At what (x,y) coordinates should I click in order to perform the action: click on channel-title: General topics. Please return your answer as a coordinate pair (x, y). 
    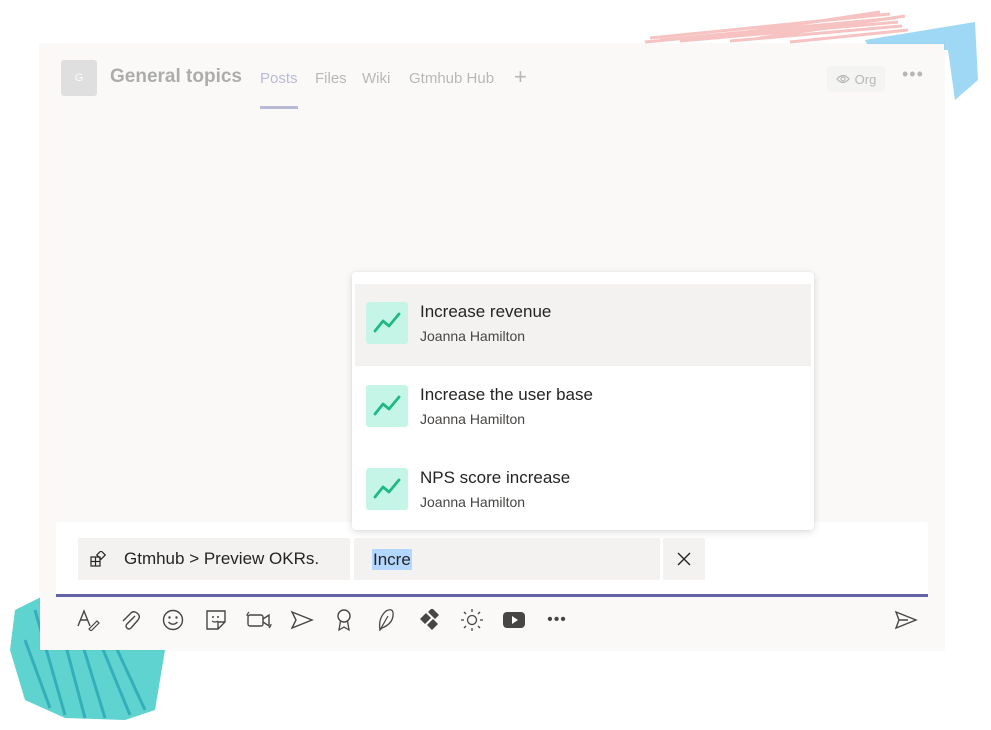
    Looking at the image, I should click on (176, 76).